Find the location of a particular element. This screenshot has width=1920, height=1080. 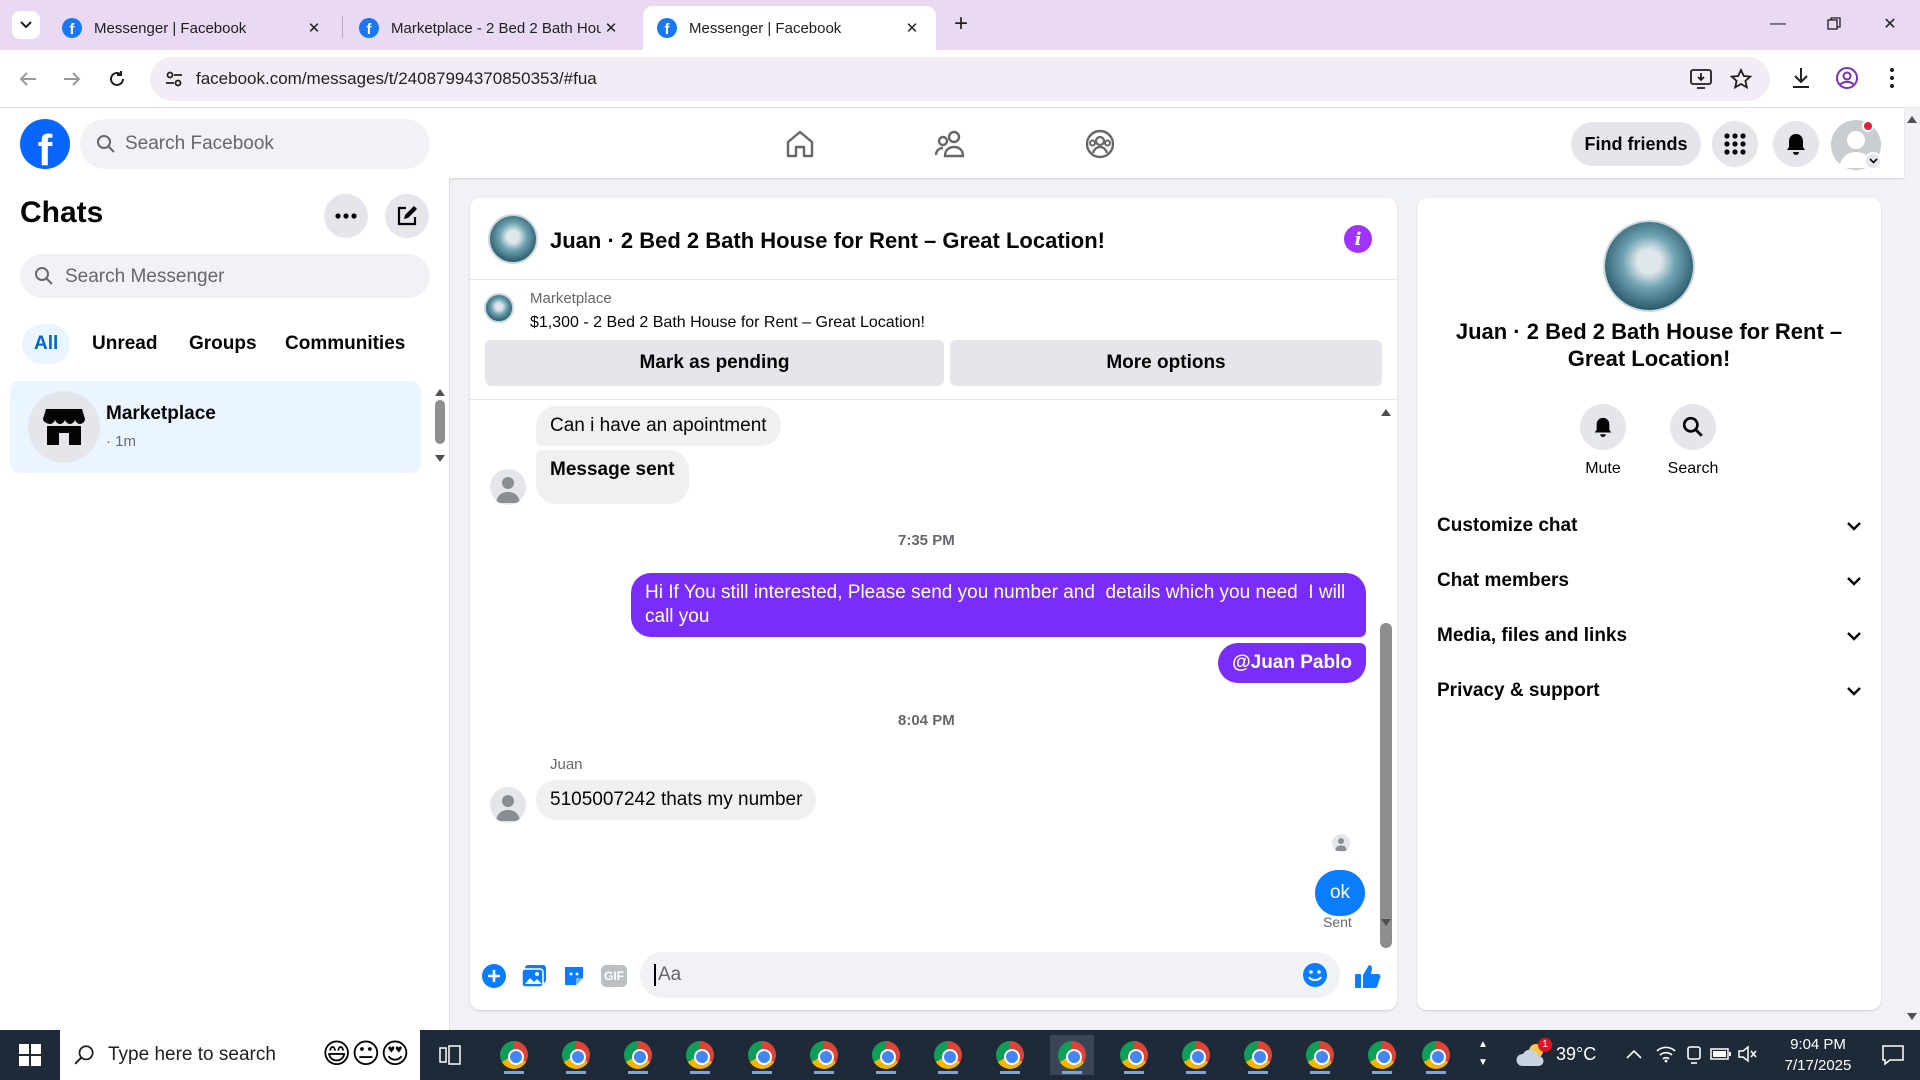

chat-list-item: Marketplace · 1m is located at coordinates (215, 427).